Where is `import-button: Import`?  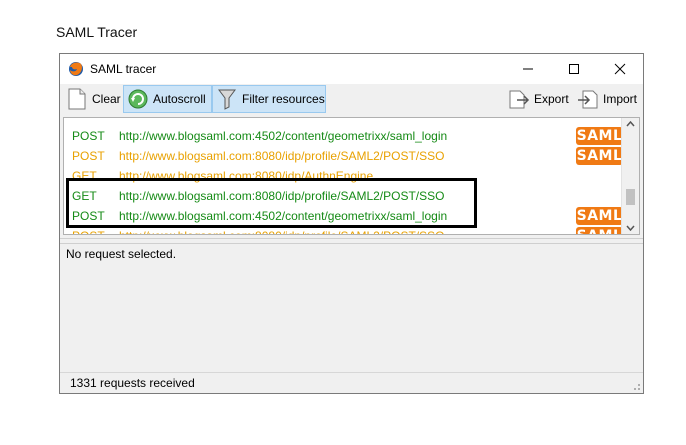 import-button: Import is located at coordinates (610, 99).